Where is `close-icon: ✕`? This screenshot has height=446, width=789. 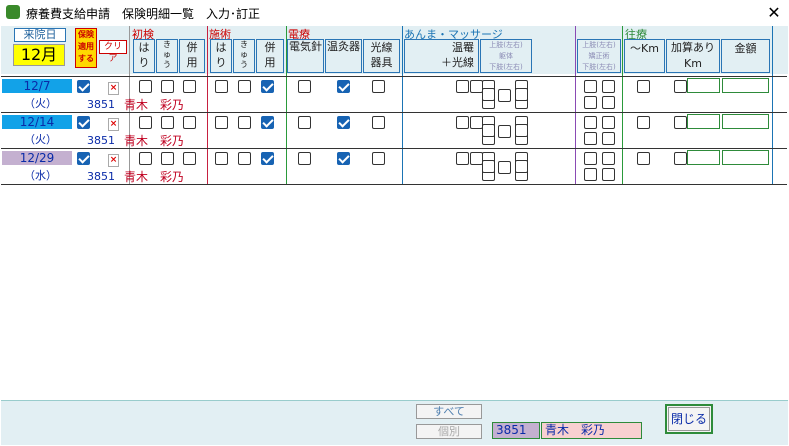 close-icon: ✕ is located at coordinates (774, 13).